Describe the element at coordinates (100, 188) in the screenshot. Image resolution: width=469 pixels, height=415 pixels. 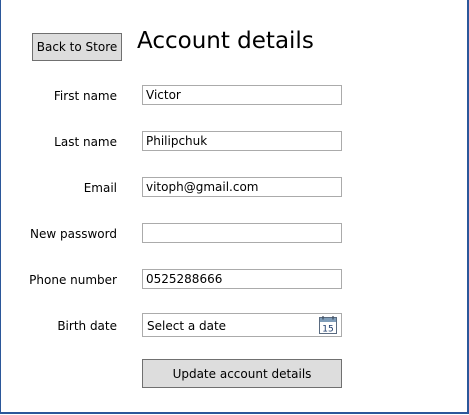
I see `email-label: Email` at that location.